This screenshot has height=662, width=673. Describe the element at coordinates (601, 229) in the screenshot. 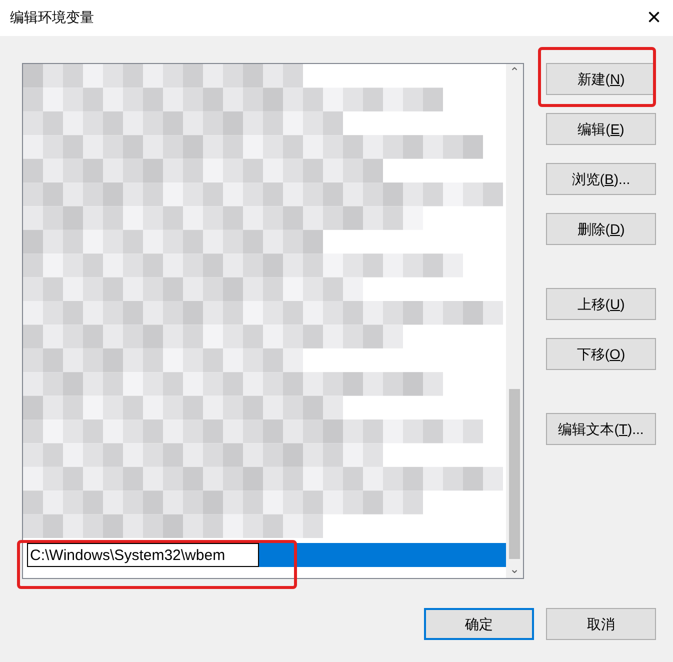

I see `dialog-button: 删除(D)` at that location.